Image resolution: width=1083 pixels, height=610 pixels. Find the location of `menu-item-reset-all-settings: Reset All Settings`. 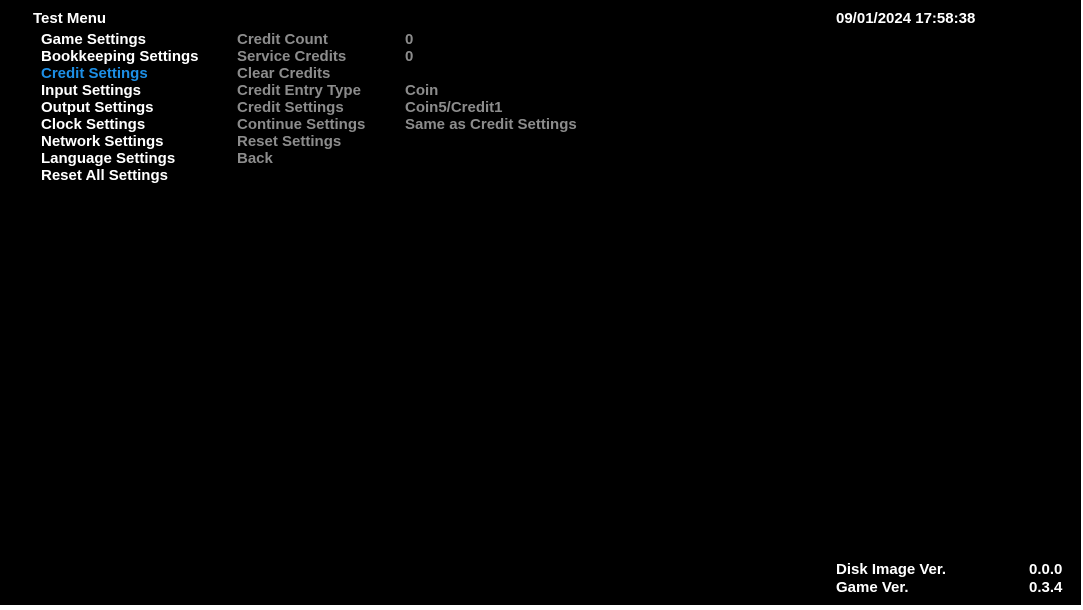

menu-item-reset-all-settings: Reset All Settings is located at coordinates (120, 175).